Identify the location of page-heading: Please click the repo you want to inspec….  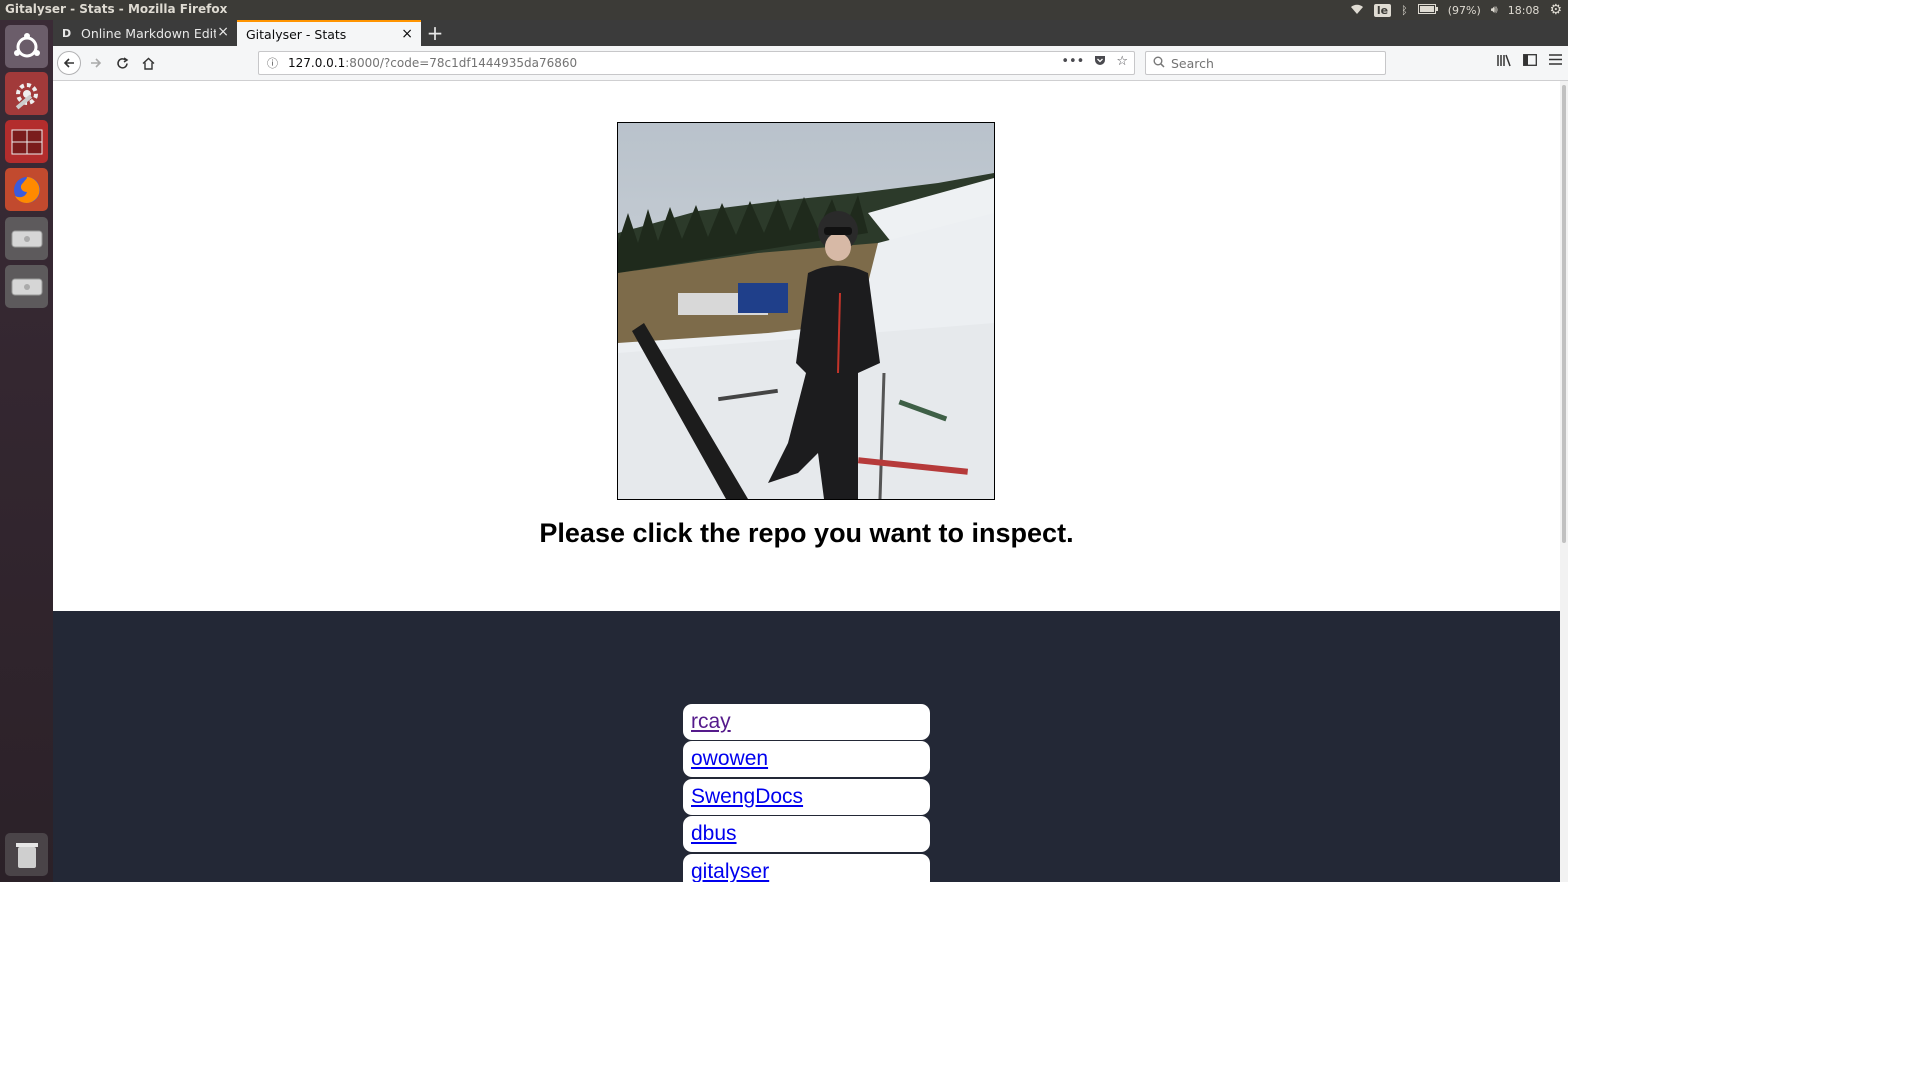
(806, 533).